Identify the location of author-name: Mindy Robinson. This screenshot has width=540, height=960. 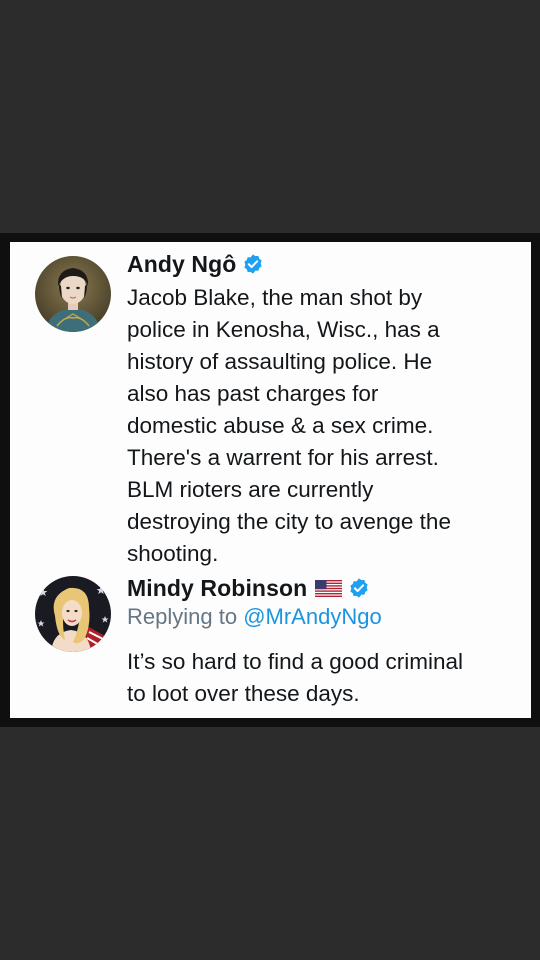
(217, 588).